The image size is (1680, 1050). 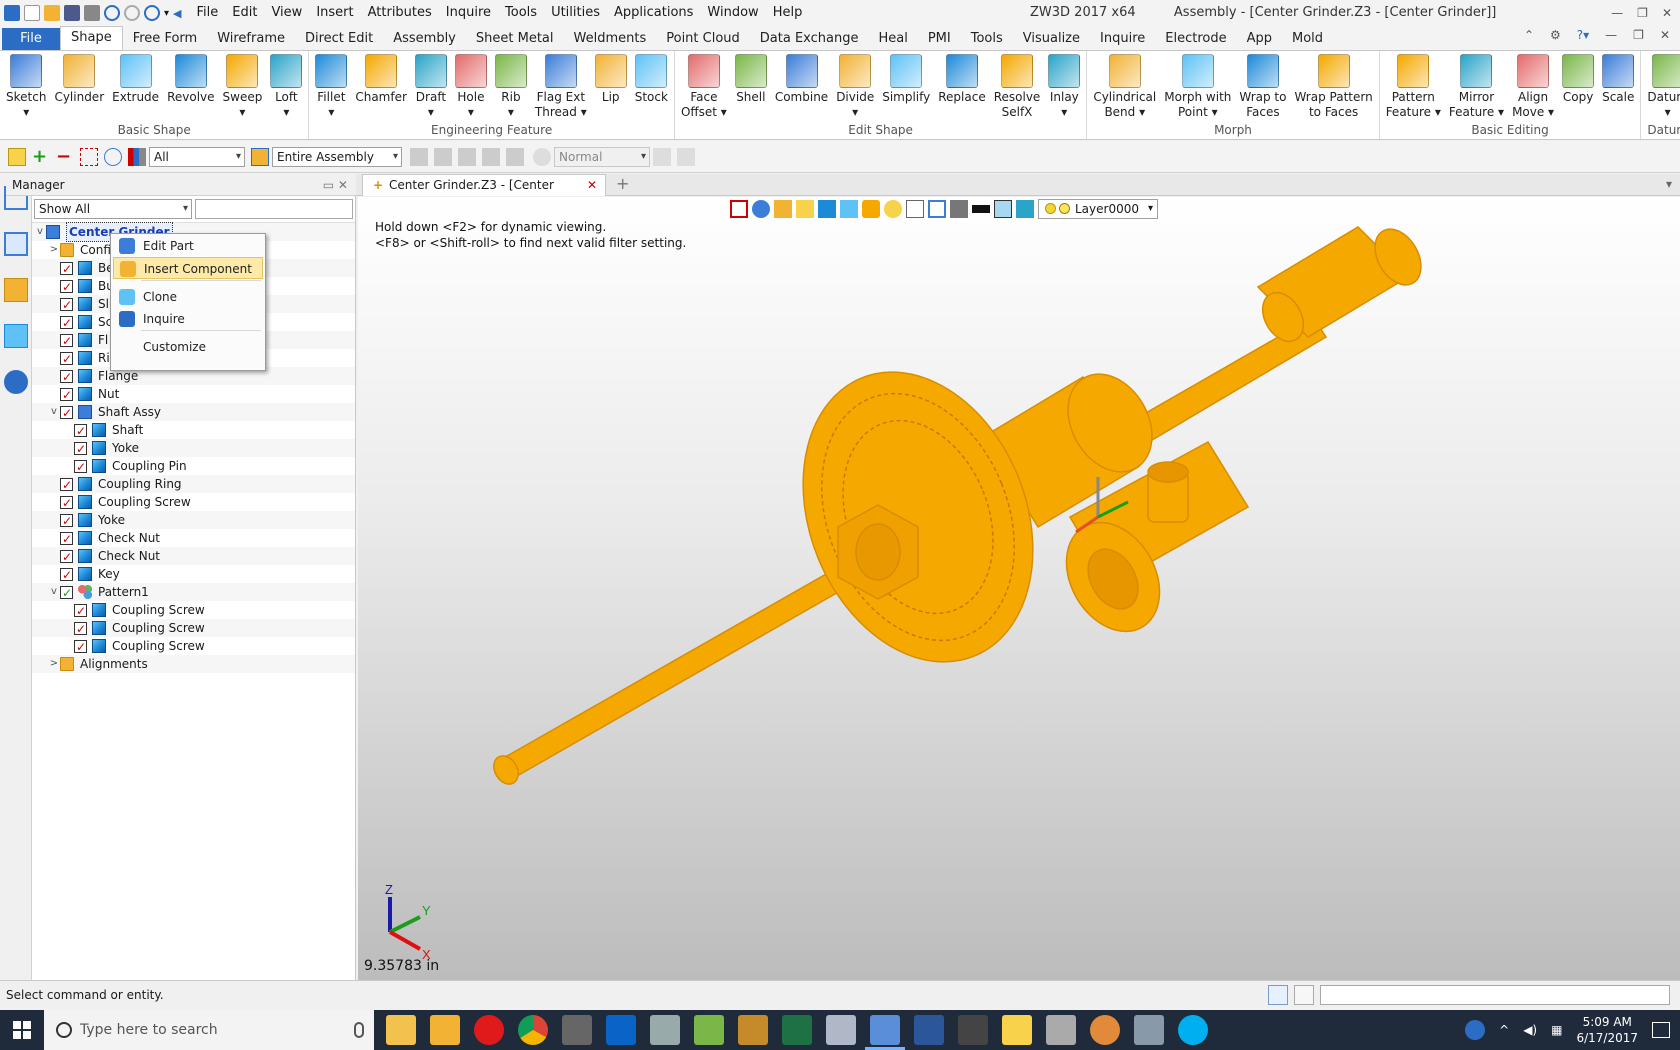 What do you see at coordinates (1642, 13) in the screenshot?
I see `restore-icon: ❐` at bounding box center [1642, 13].